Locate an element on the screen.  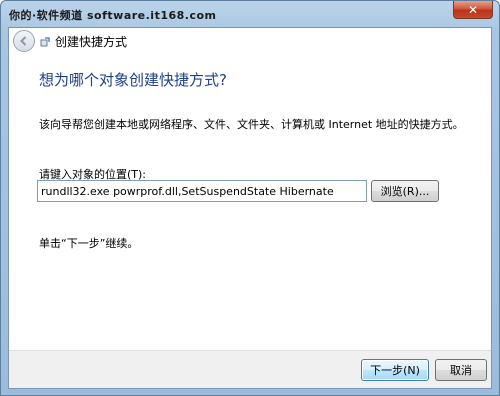
wizard-icon is located at coordinates (45, 42).